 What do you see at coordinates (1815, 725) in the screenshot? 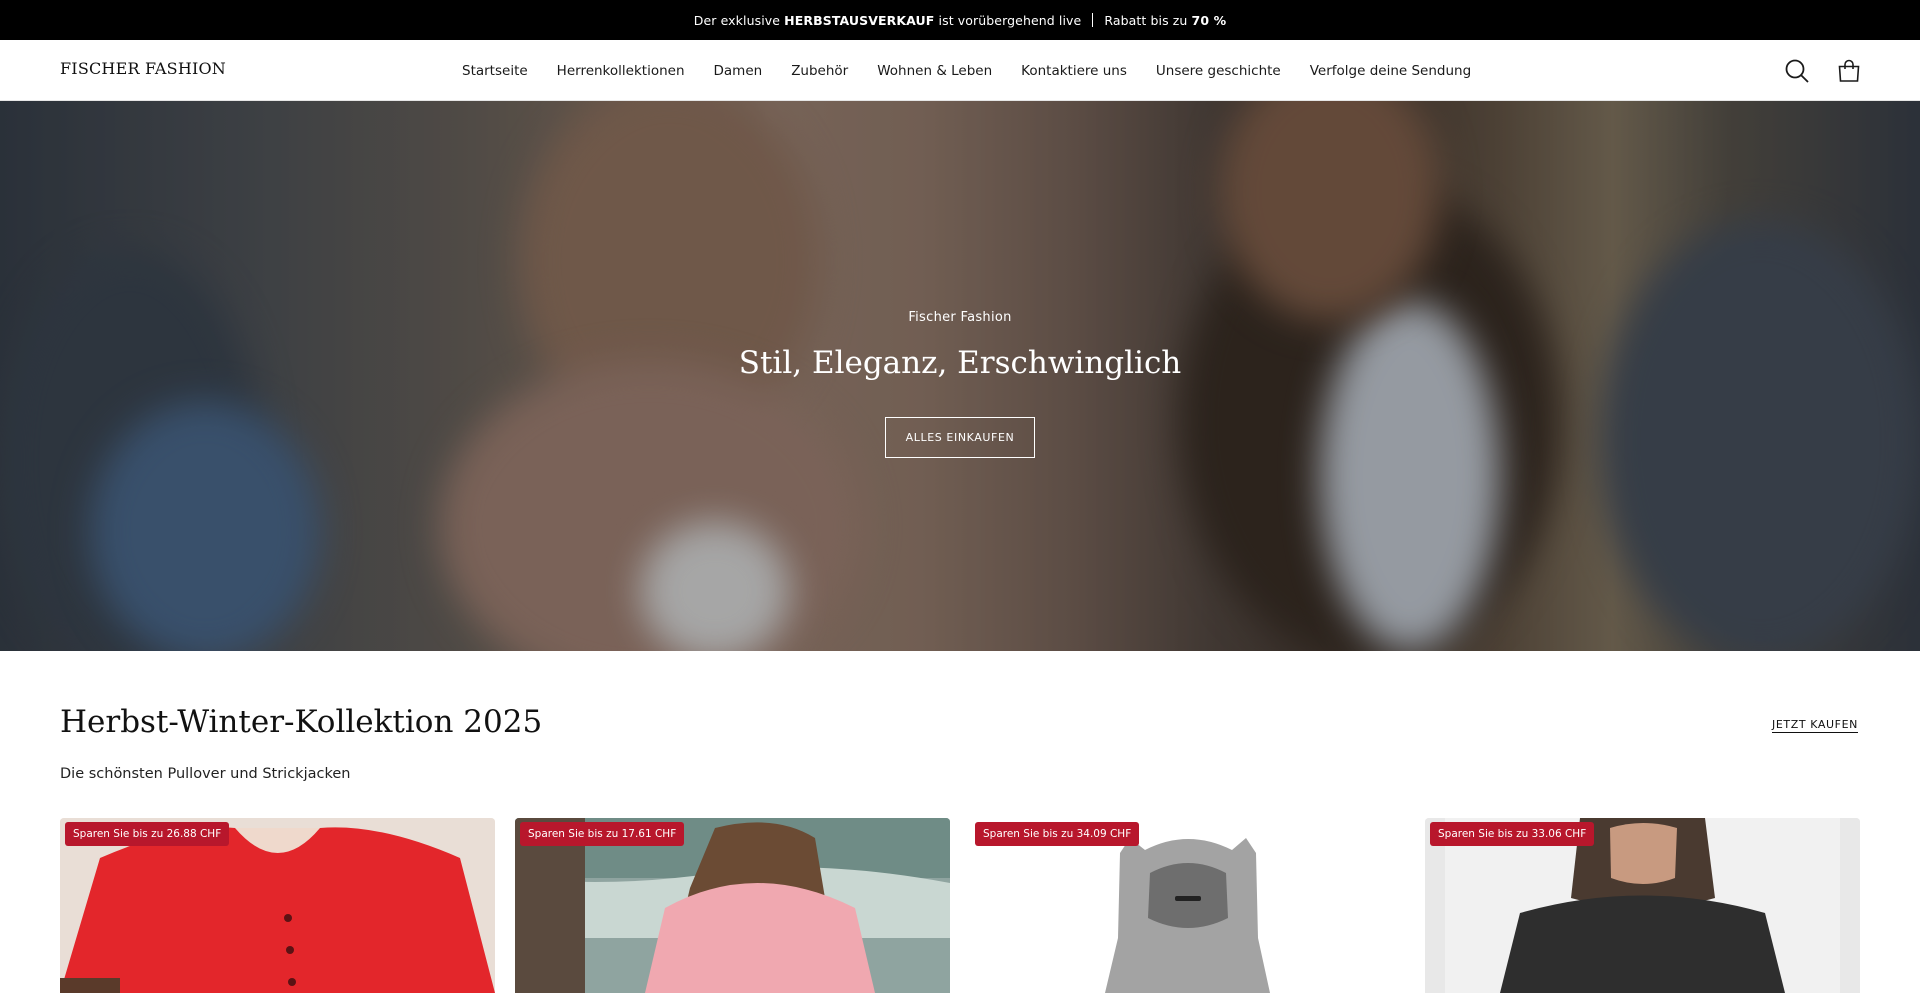
I see `shop-now-link: JETZT KAUFEN` at bounding box center [1815, 725].